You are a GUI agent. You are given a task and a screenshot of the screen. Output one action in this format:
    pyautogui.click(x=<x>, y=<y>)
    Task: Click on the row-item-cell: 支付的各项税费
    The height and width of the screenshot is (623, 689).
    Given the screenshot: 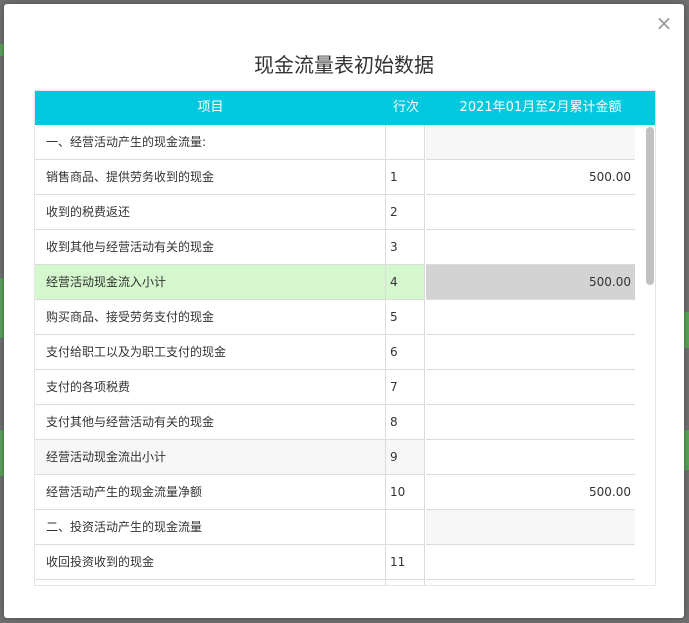 What is the action you would take?
    pyautogui.click(x=210, y=387)
    